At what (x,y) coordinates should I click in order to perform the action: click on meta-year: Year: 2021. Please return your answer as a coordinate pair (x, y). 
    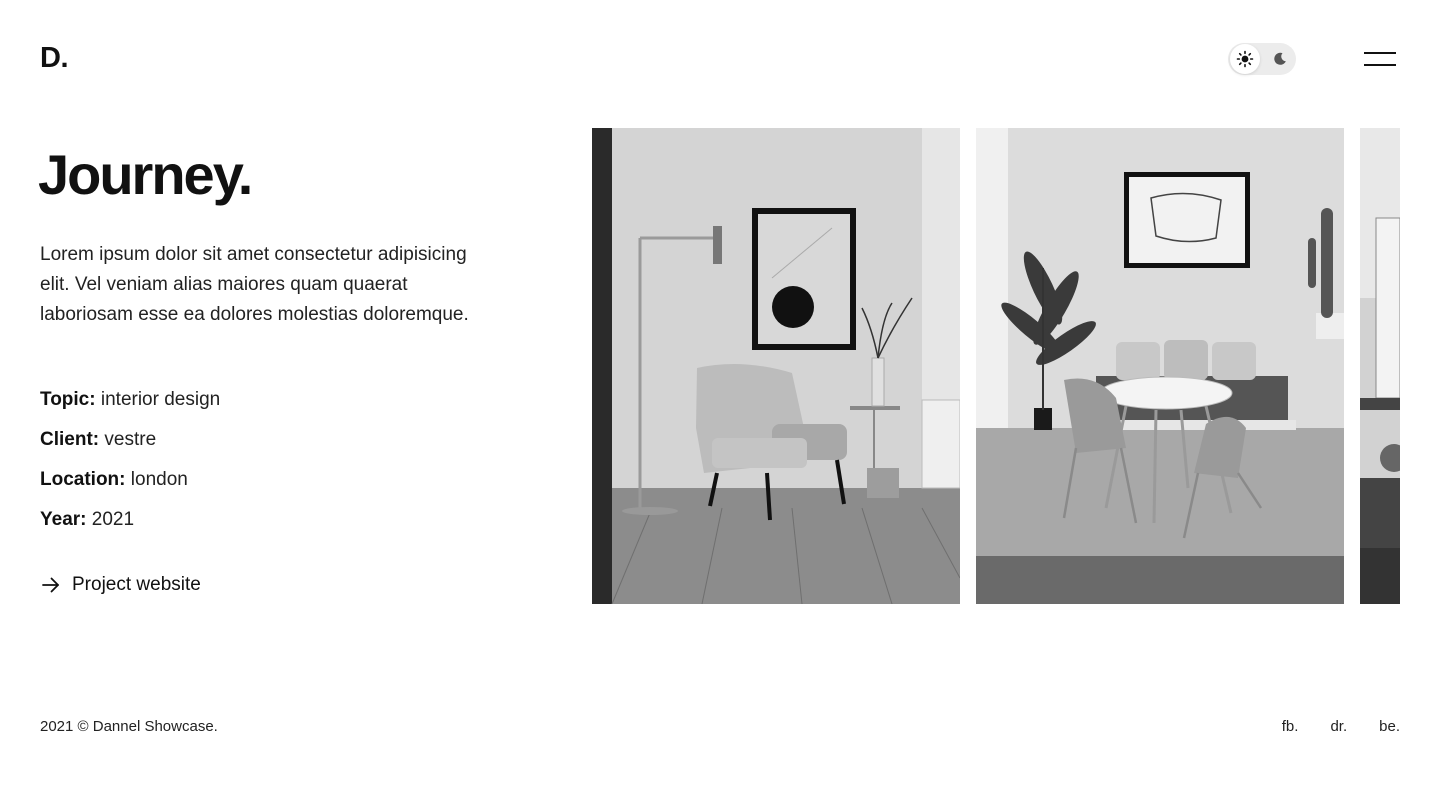
    Looking at the image, I should click on (130, 520).